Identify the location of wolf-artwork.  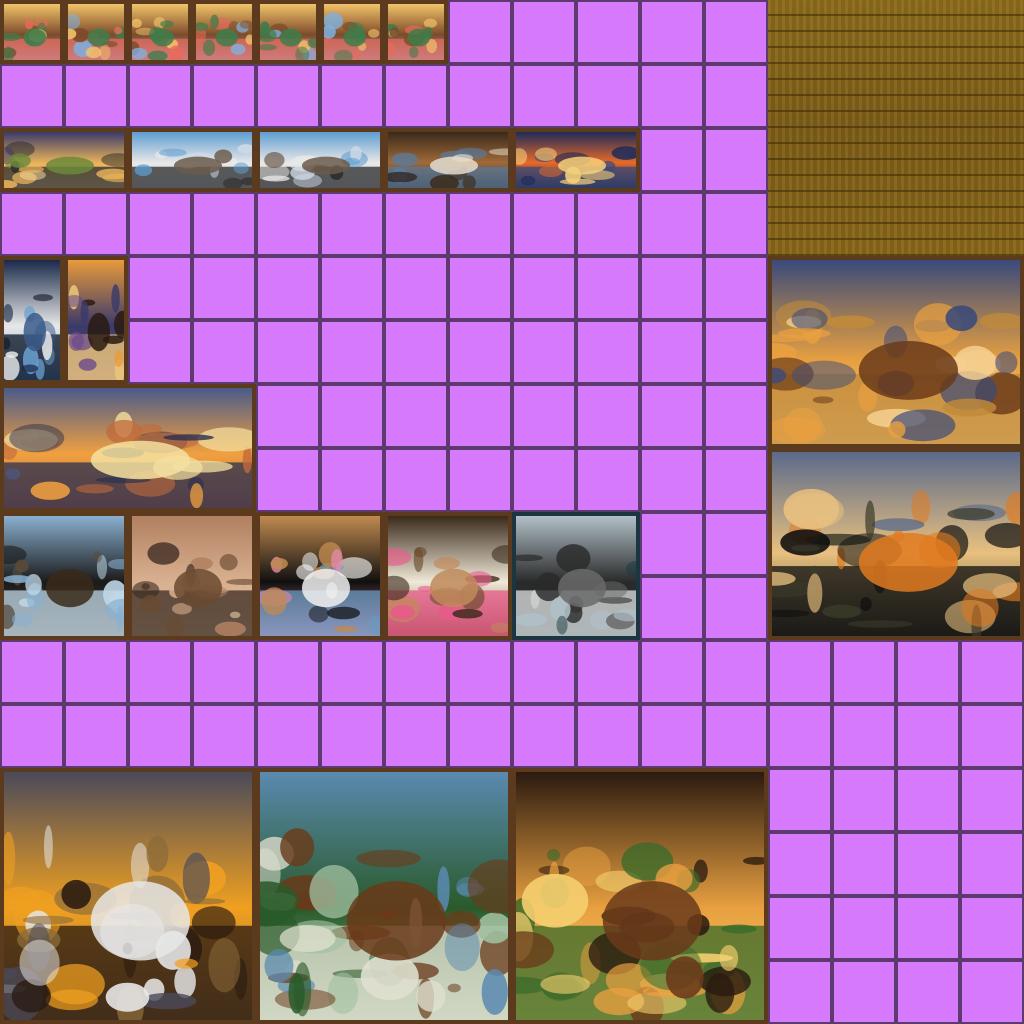
(320, 160).